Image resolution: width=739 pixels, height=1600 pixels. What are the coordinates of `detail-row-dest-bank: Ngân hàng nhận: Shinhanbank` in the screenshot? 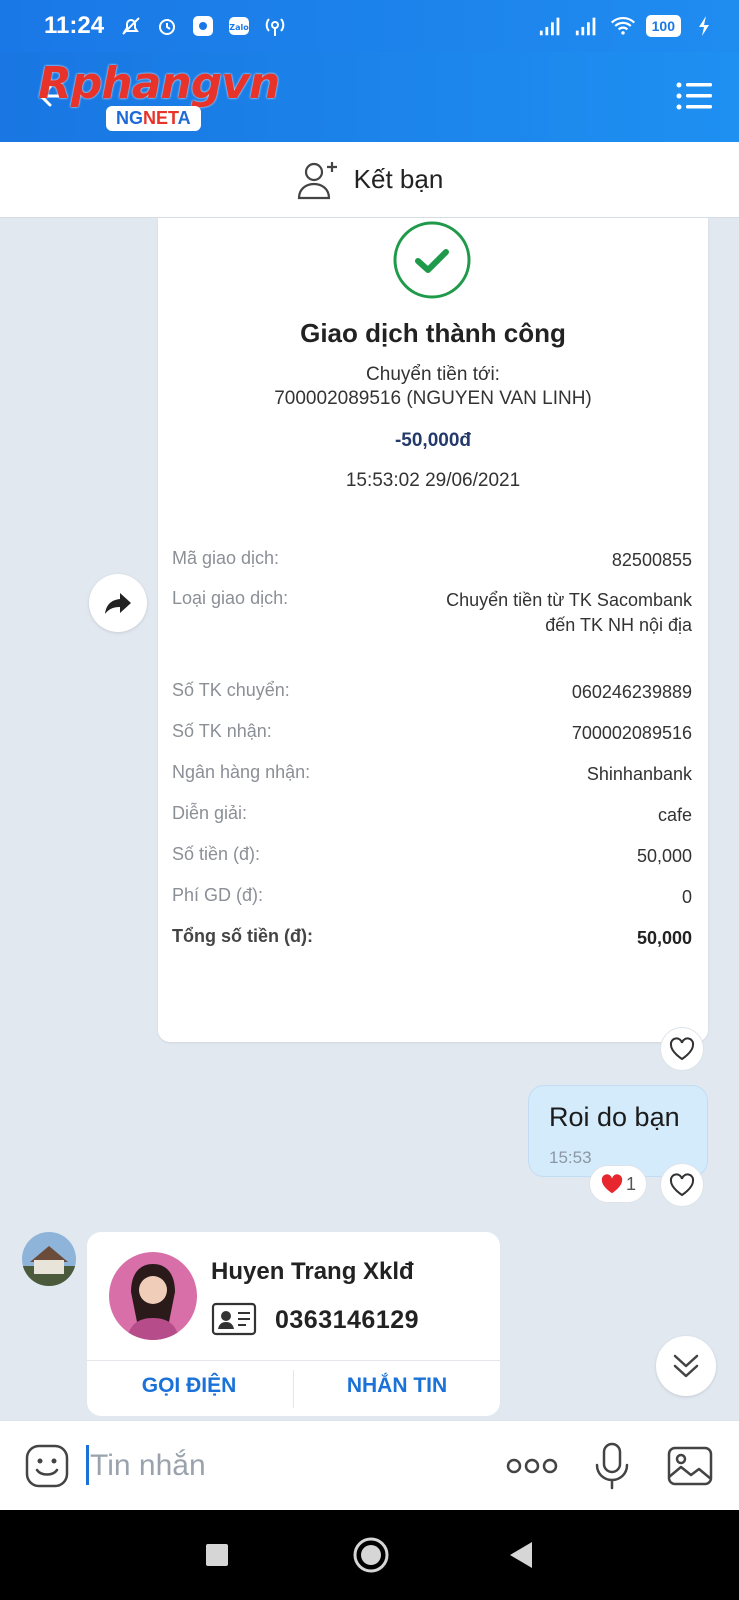 It's located at (432, 773).